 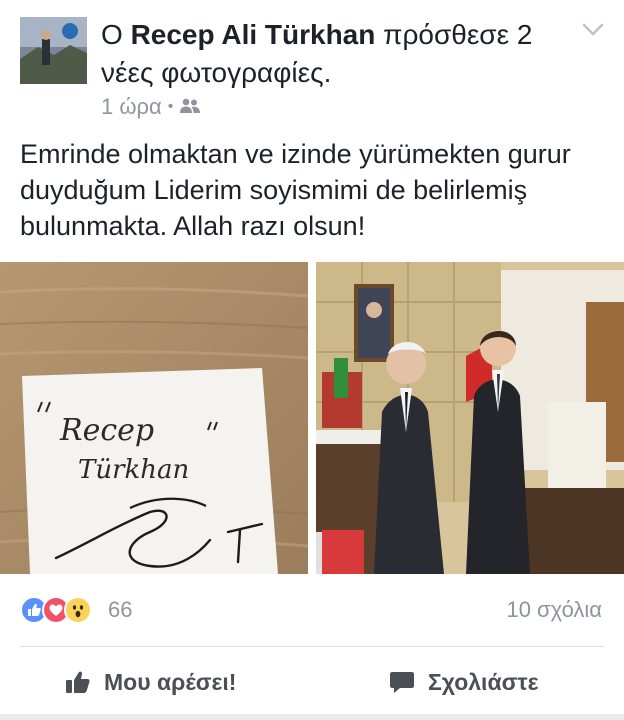 I want to click on post-actions: Μου αρέσει! Σχολιάστε, so click(x=312, y=682).